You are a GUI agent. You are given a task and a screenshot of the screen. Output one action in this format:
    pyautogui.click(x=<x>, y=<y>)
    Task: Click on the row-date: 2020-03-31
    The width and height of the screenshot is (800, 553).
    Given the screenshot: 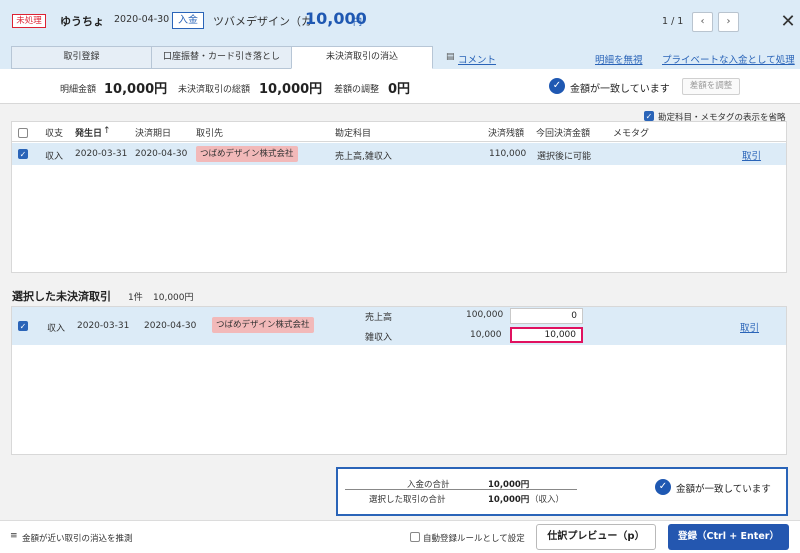 What is the action you would take?
    pyautogui.click(x=101, y=154)
    